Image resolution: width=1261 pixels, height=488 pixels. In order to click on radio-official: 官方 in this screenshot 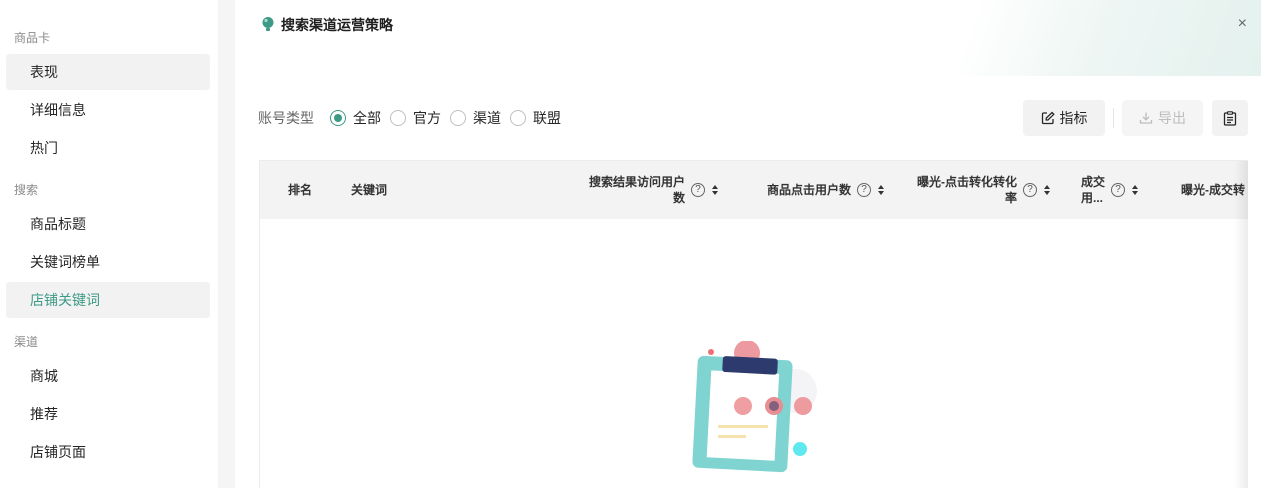, I will do `click(415, 118)`.